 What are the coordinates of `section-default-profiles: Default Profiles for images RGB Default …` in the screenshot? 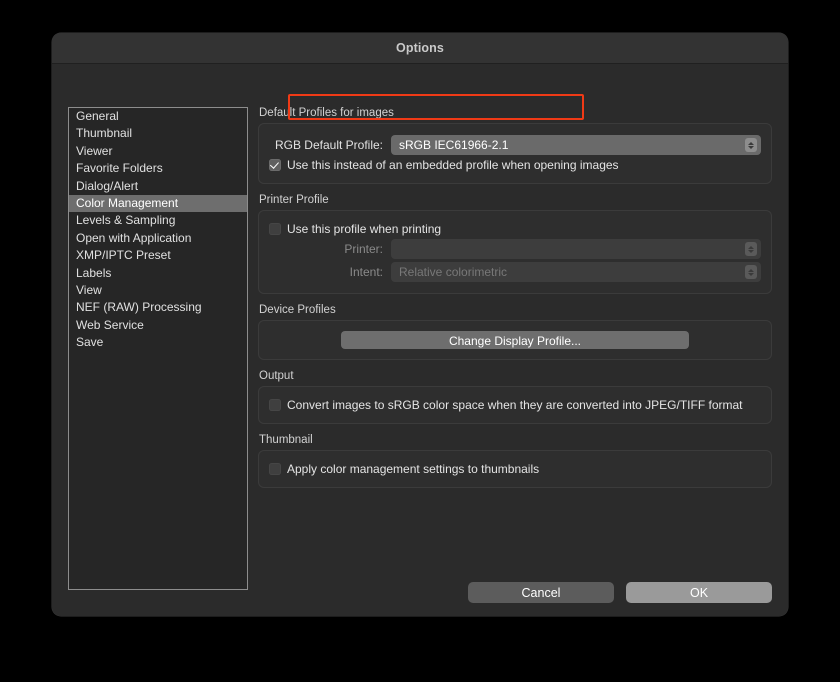 It's located at (515, 145).